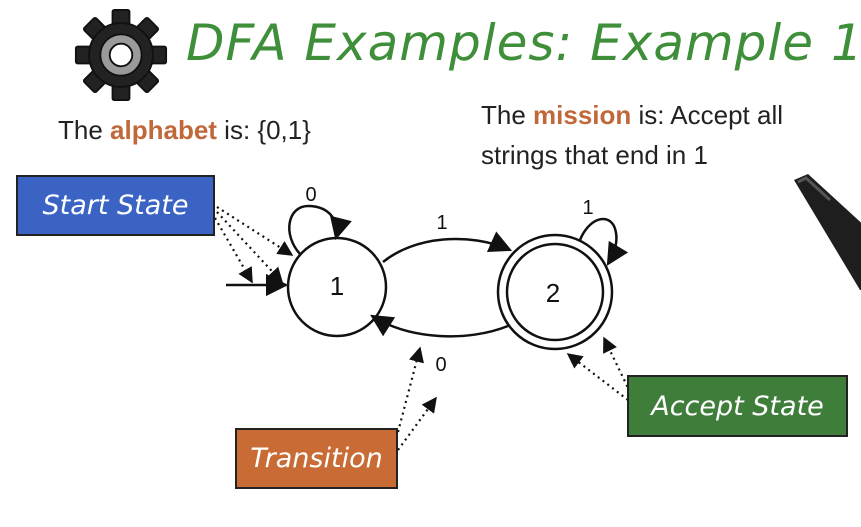  I want to click on loop-1-label: 0, so click(310, 195).